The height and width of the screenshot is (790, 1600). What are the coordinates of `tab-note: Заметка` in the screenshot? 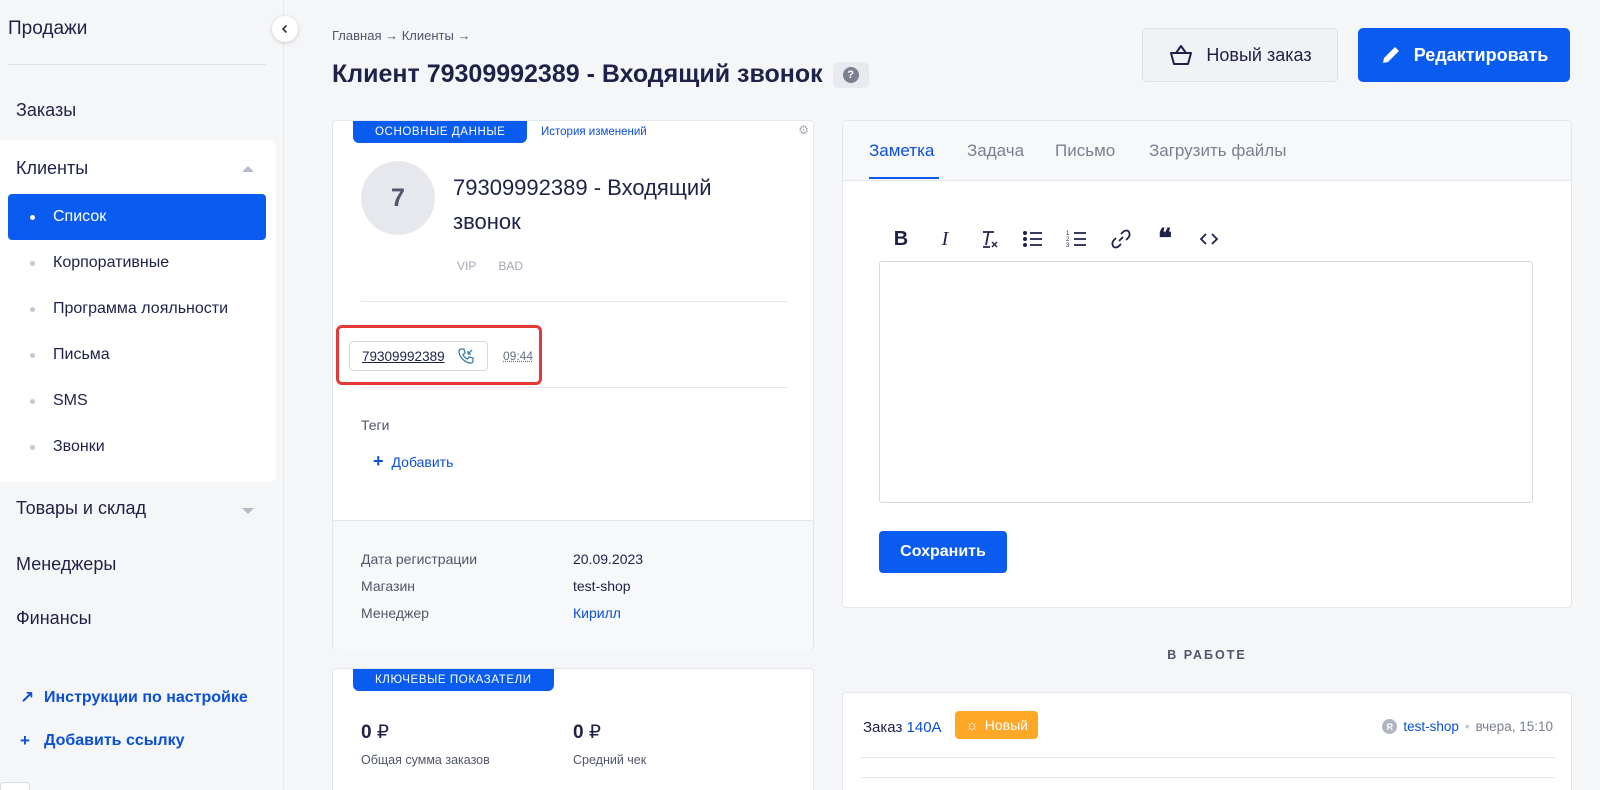 It's located at (901, 151).